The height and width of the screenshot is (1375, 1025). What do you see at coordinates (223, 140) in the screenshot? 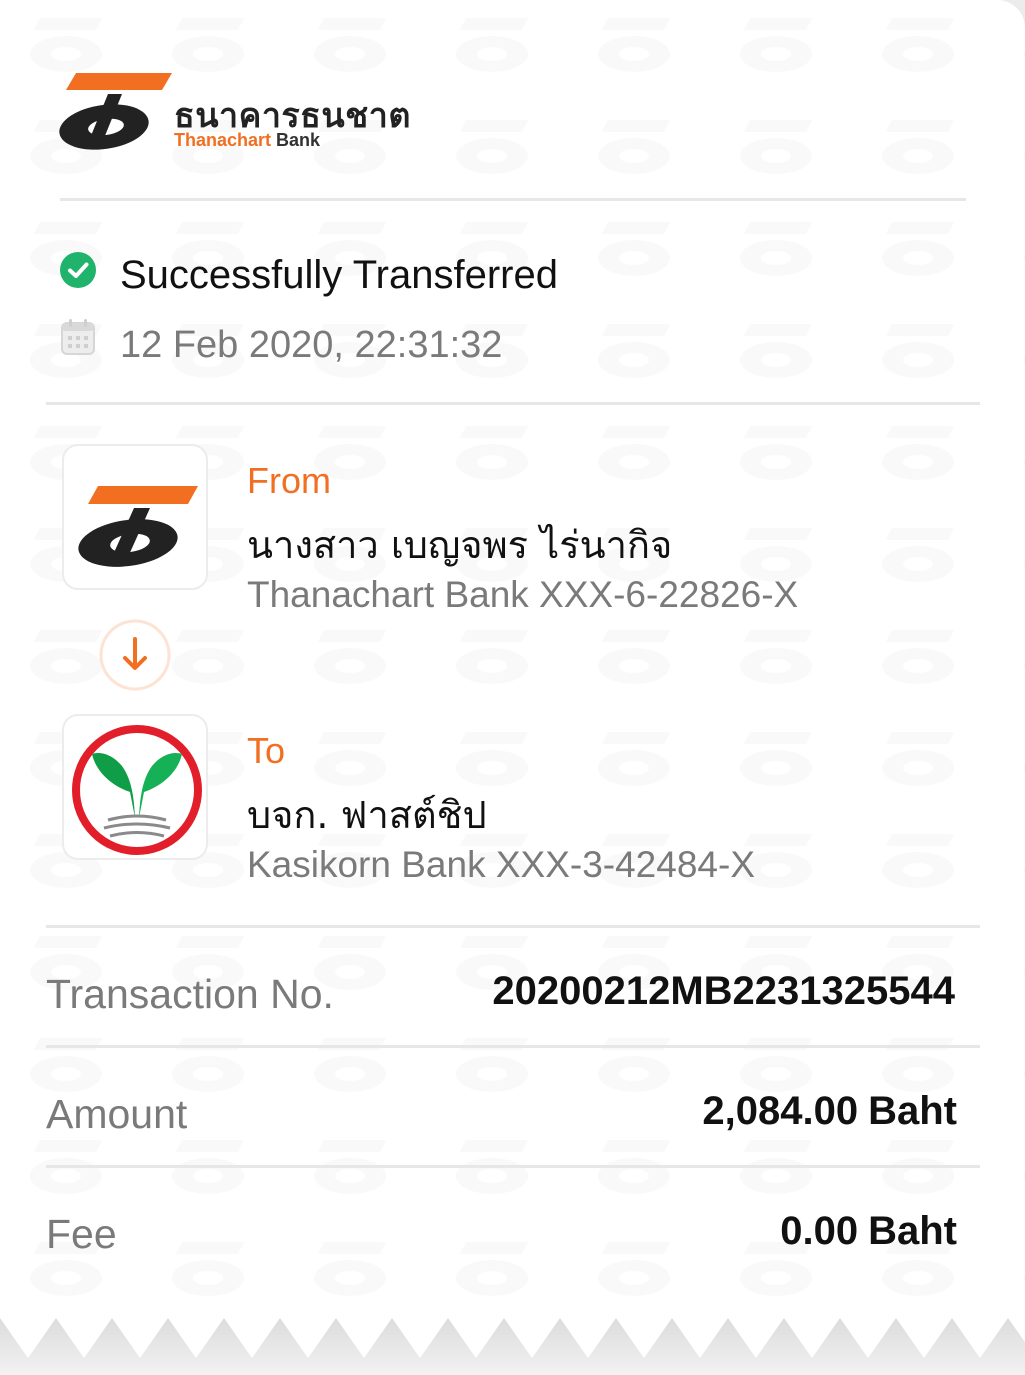
I see `brand-name-part-1: Thanachart` at bounding box center [223, 140].